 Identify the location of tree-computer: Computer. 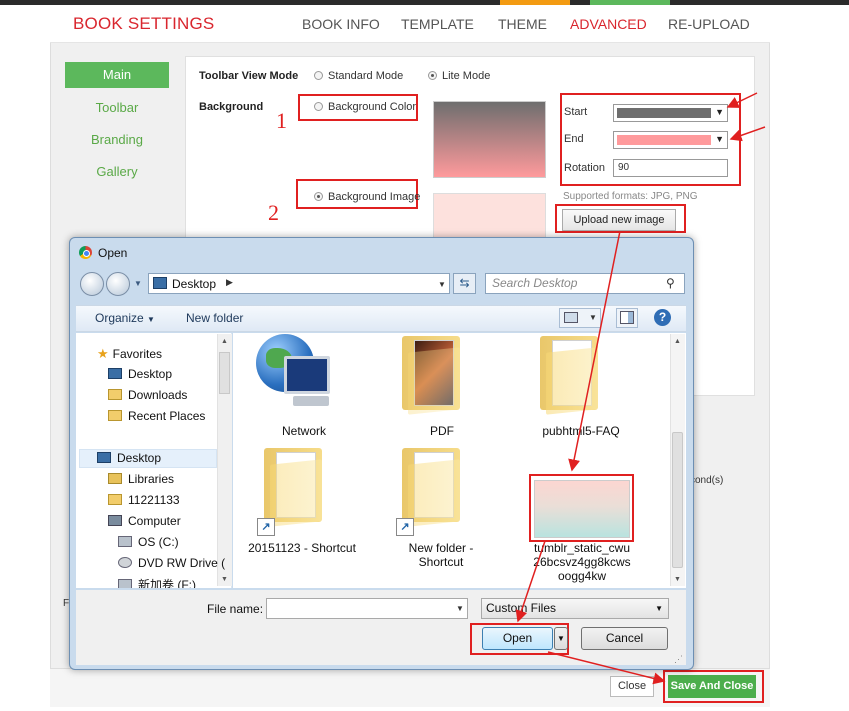
(144, 521).